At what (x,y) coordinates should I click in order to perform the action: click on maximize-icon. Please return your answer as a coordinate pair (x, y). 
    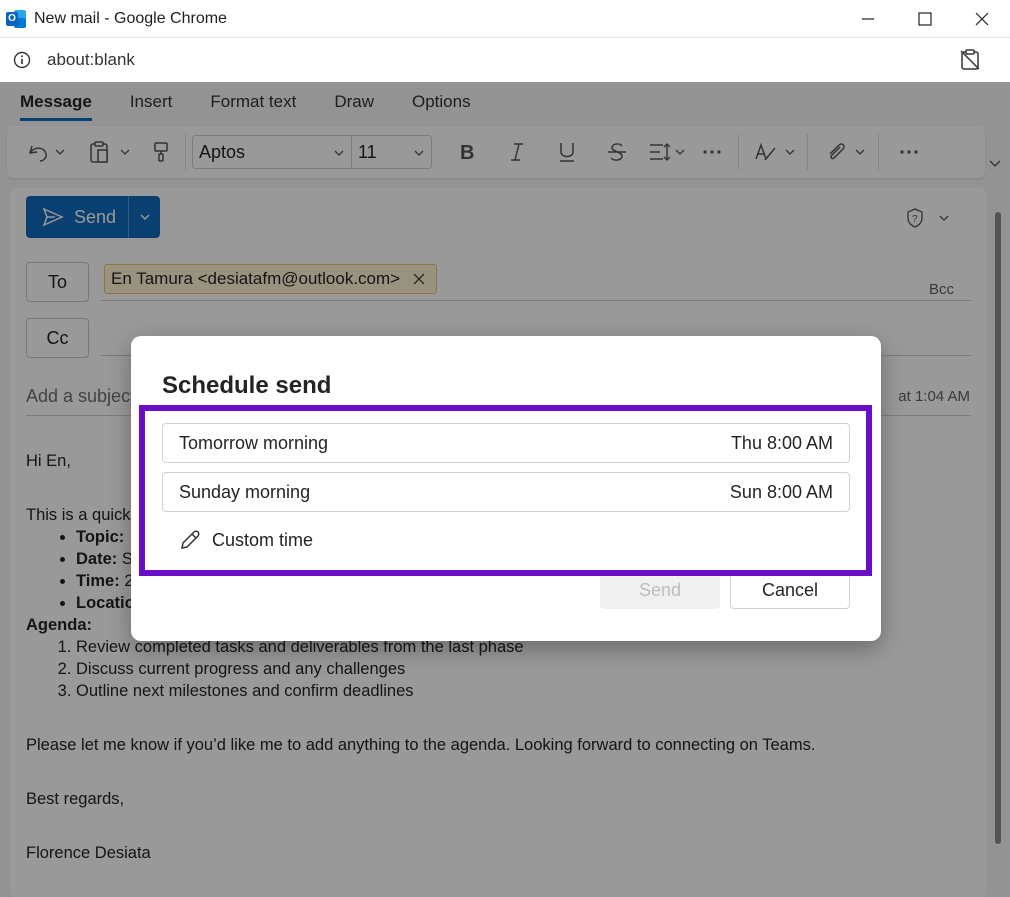
    Looking at the image, I should click on (924, 19).